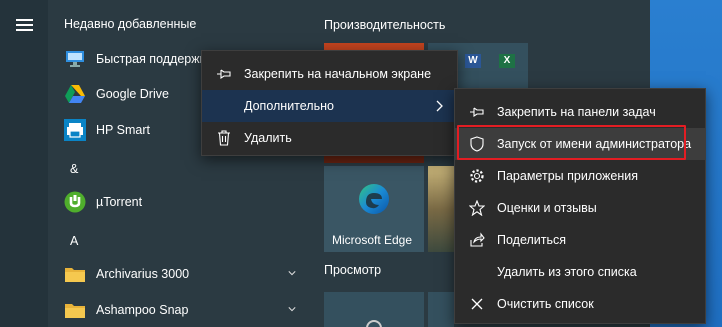  I want to click on edge-icon, so click(374, 199).